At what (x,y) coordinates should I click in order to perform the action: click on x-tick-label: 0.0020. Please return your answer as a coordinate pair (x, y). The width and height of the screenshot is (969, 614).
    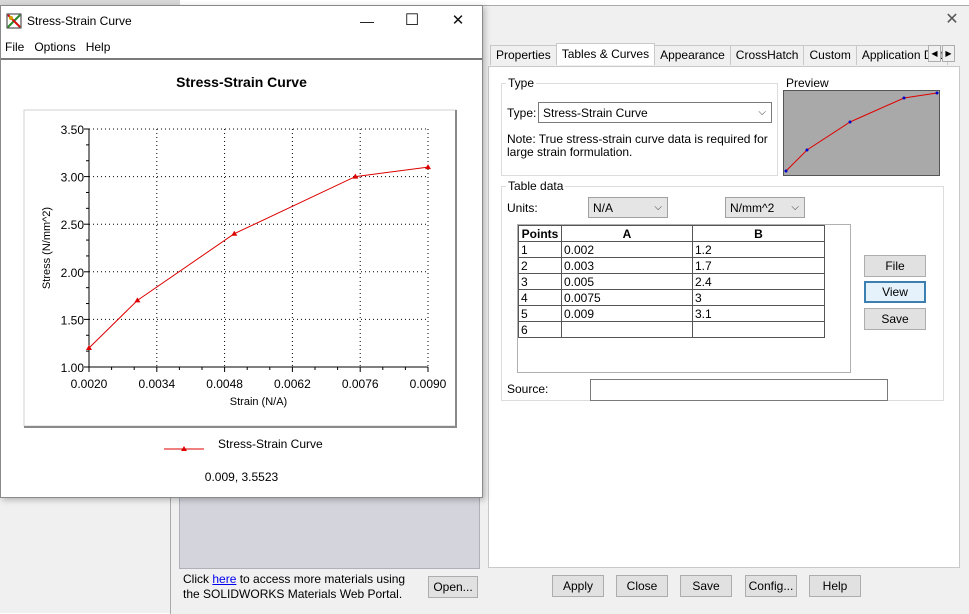
    Looking at the image, I should click on (89, 384).